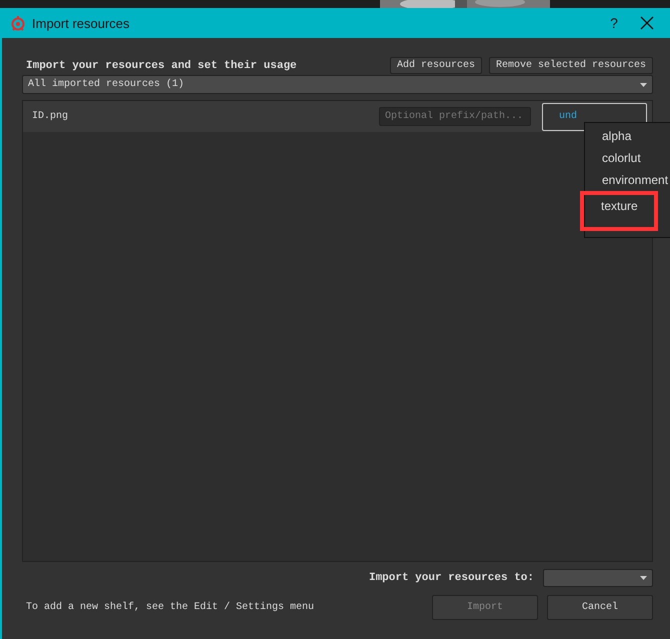 The image size is (670, 639). Describe the element at coordinates (161, 66) in the screenshot. I see `section-heading: Import your resources and set their usage` at that location.